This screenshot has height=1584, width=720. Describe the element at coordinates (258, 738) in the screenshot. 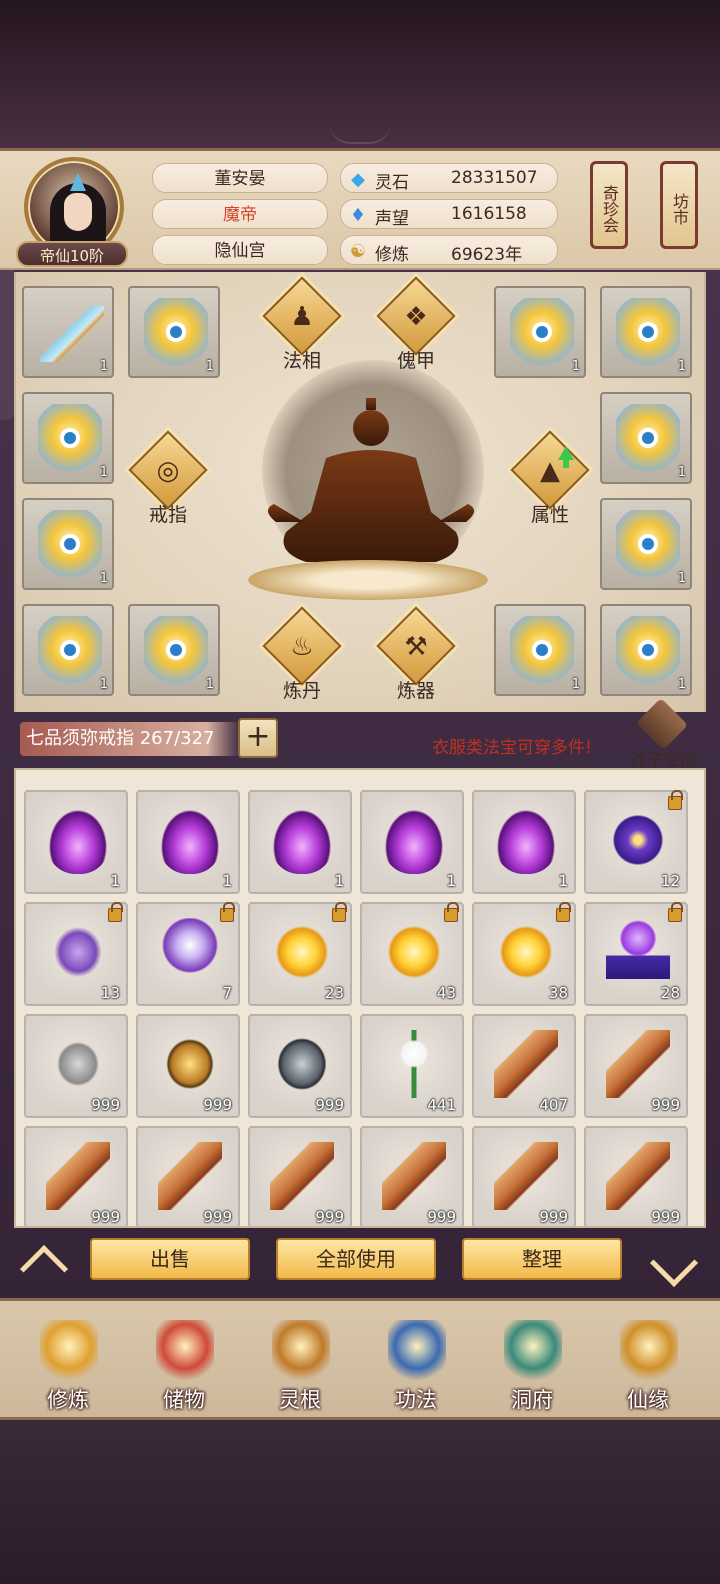

I see `expand-storage-button: +` at that location.